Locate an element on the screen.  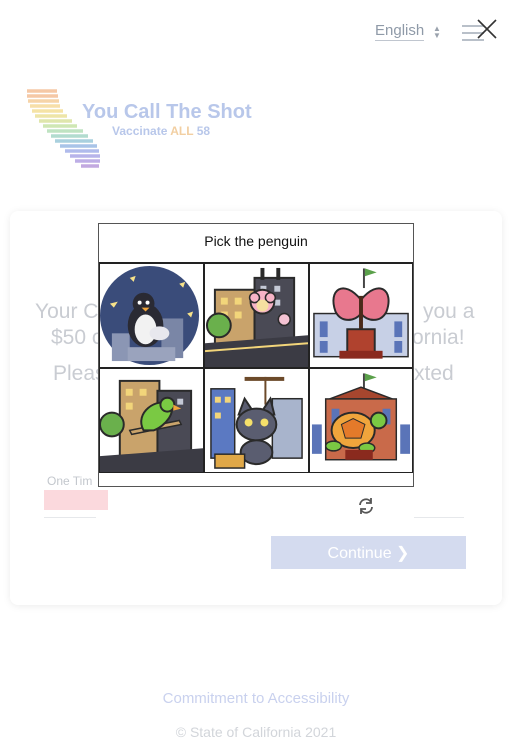
otp-label: One Tim is located at coordinates (70, 481).